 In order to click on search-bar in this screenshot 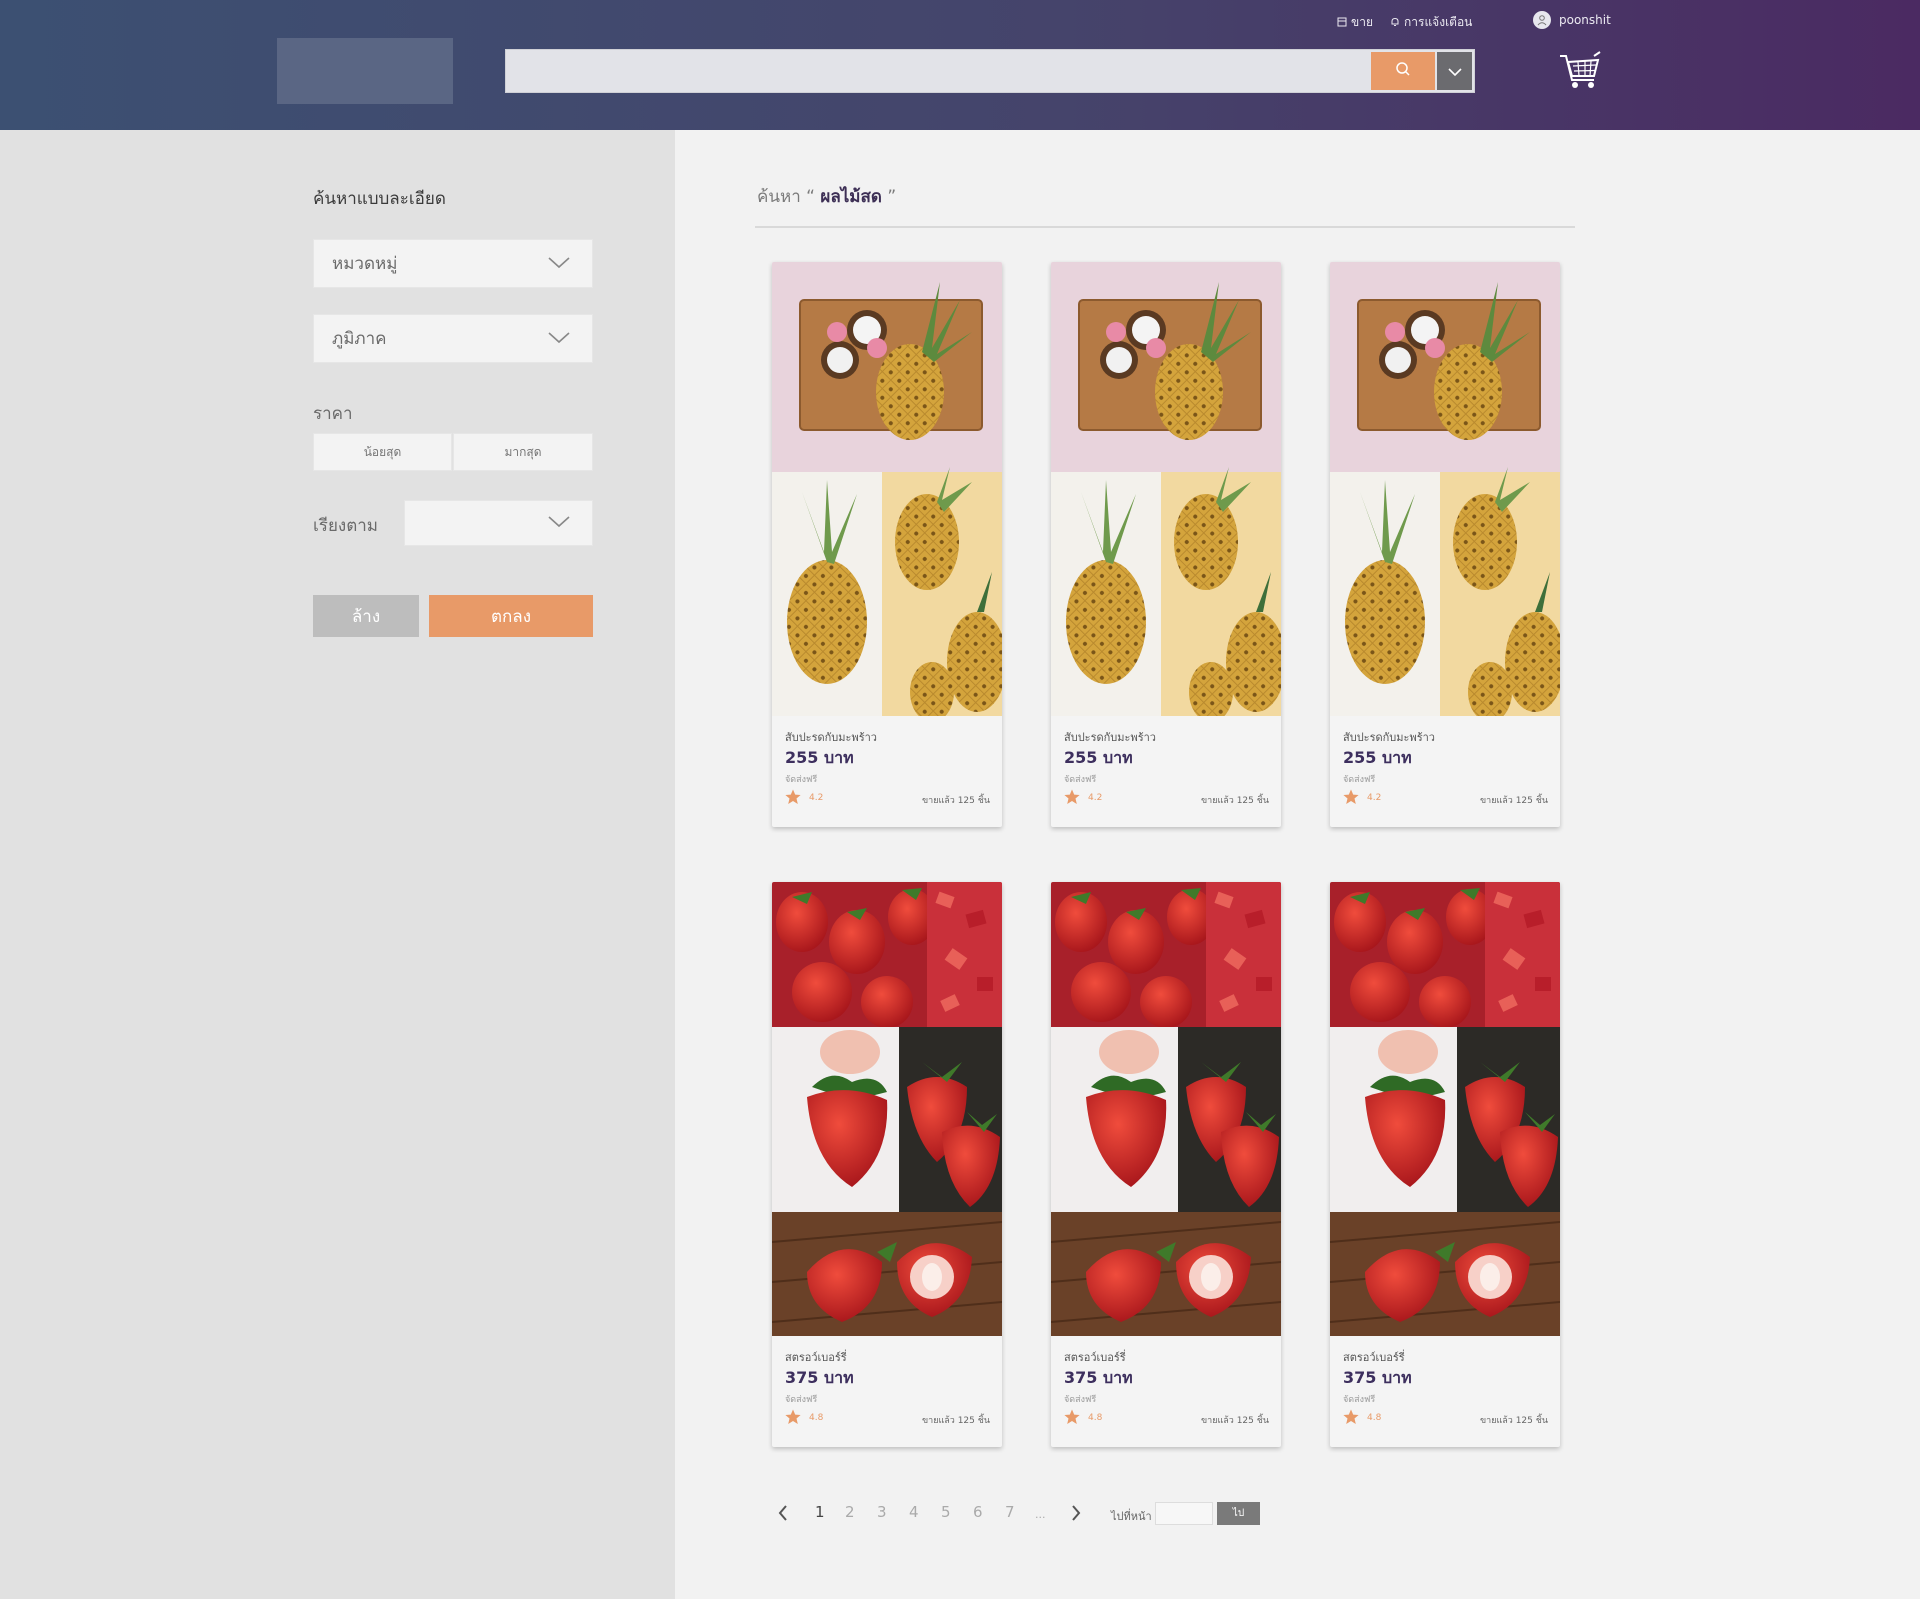, I will do `click(990, 71)`.